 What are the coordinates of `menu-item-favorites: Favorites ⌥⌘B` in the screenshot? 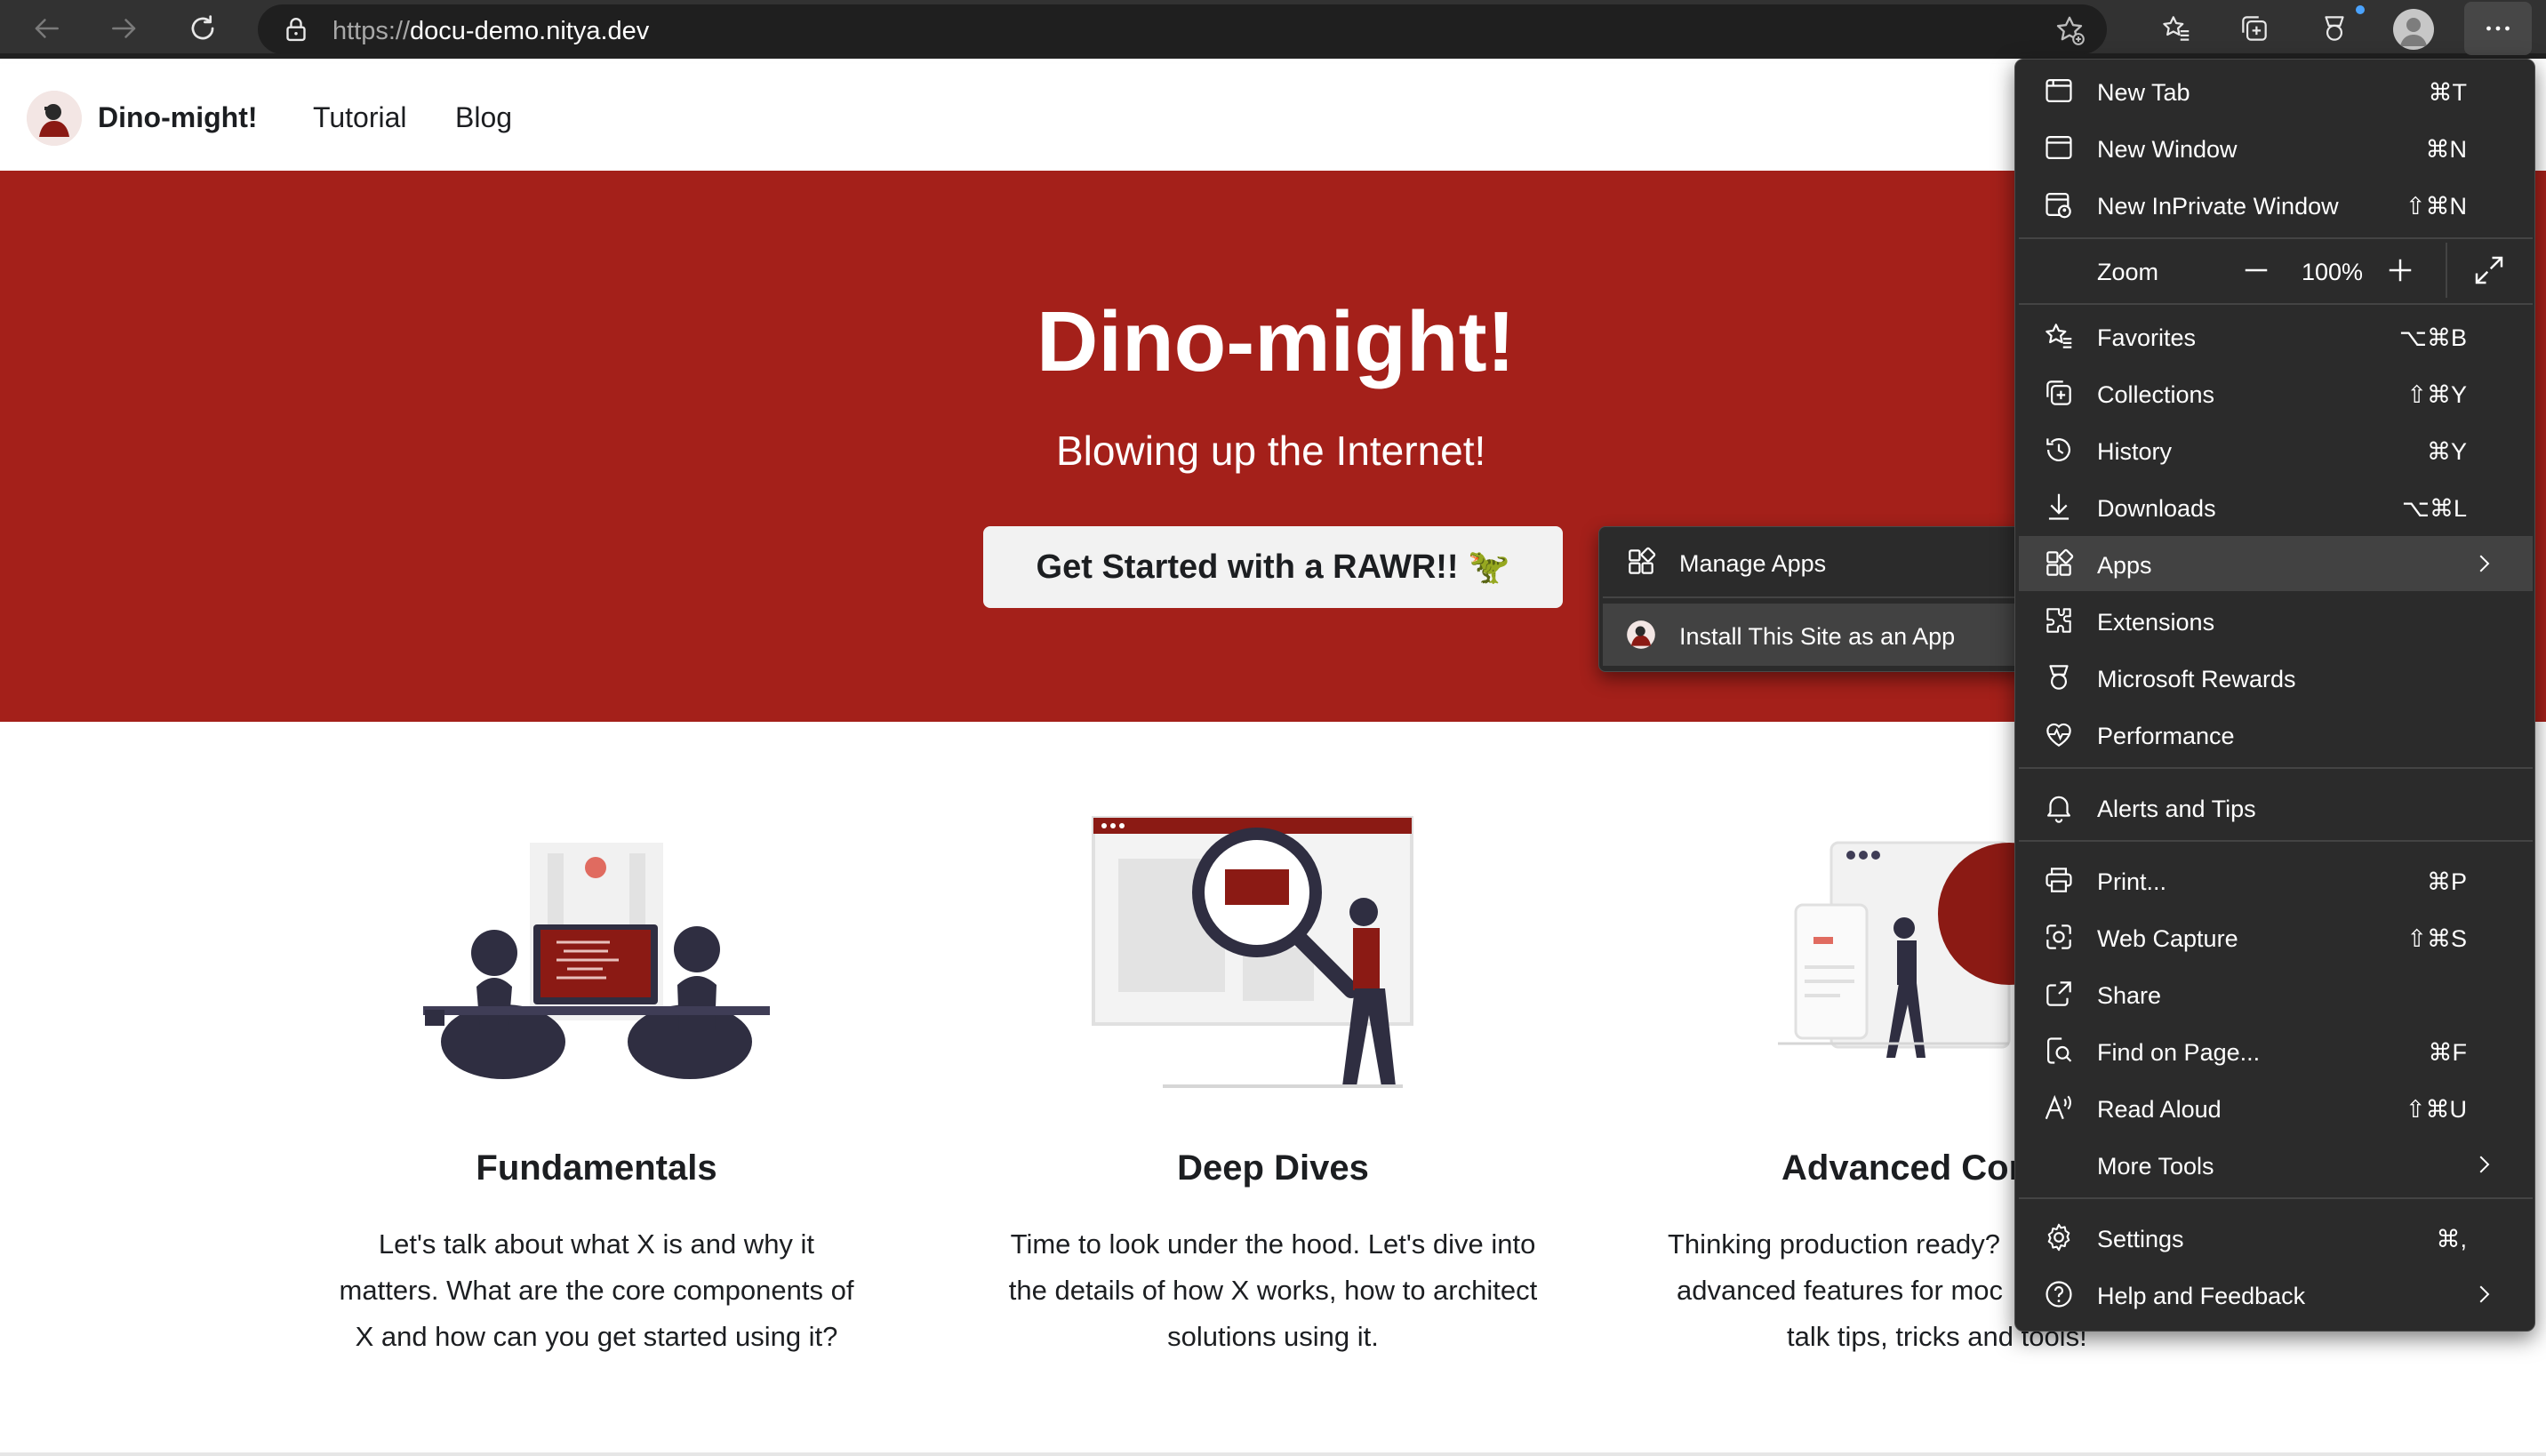 It's located at (2276, 336).